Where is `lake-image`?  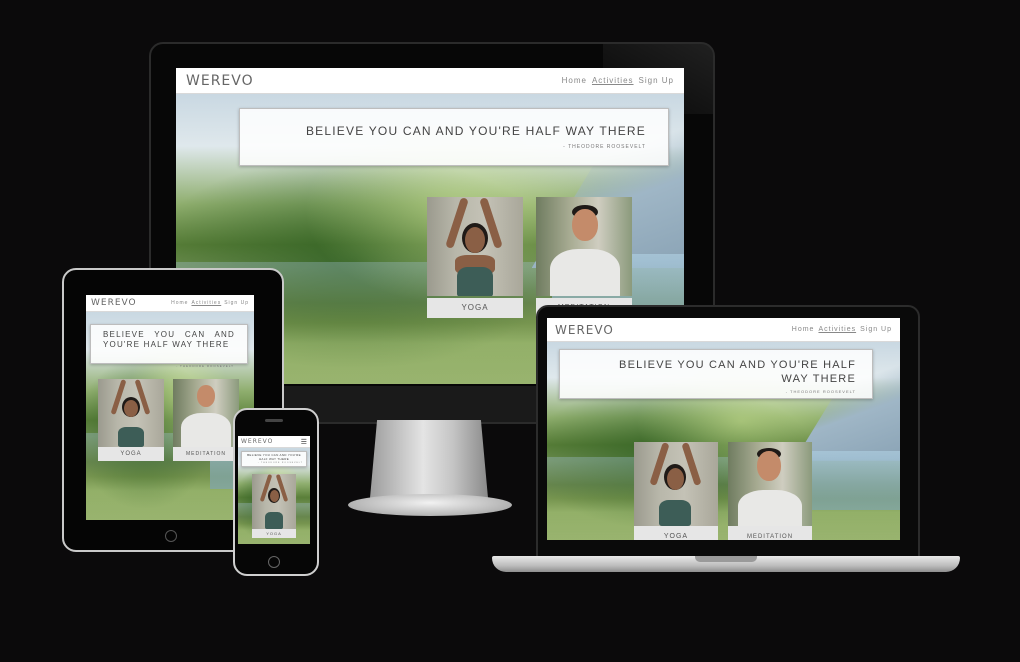 lake-image is located at coordinates (854, 480).